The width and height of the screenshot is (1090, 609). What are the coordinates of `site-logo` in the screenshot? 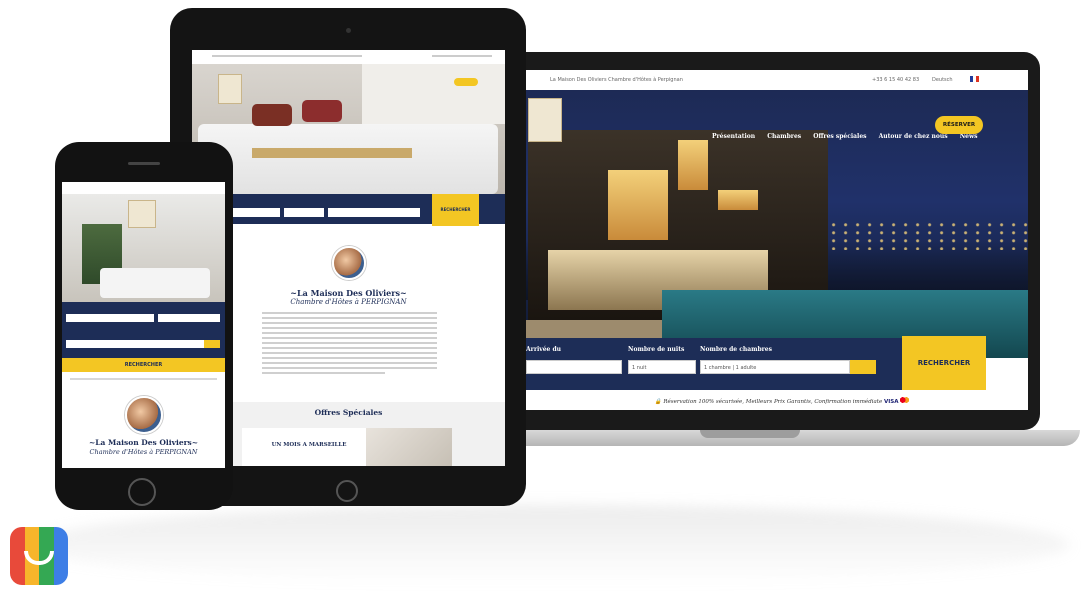 It's located at (545, 120).